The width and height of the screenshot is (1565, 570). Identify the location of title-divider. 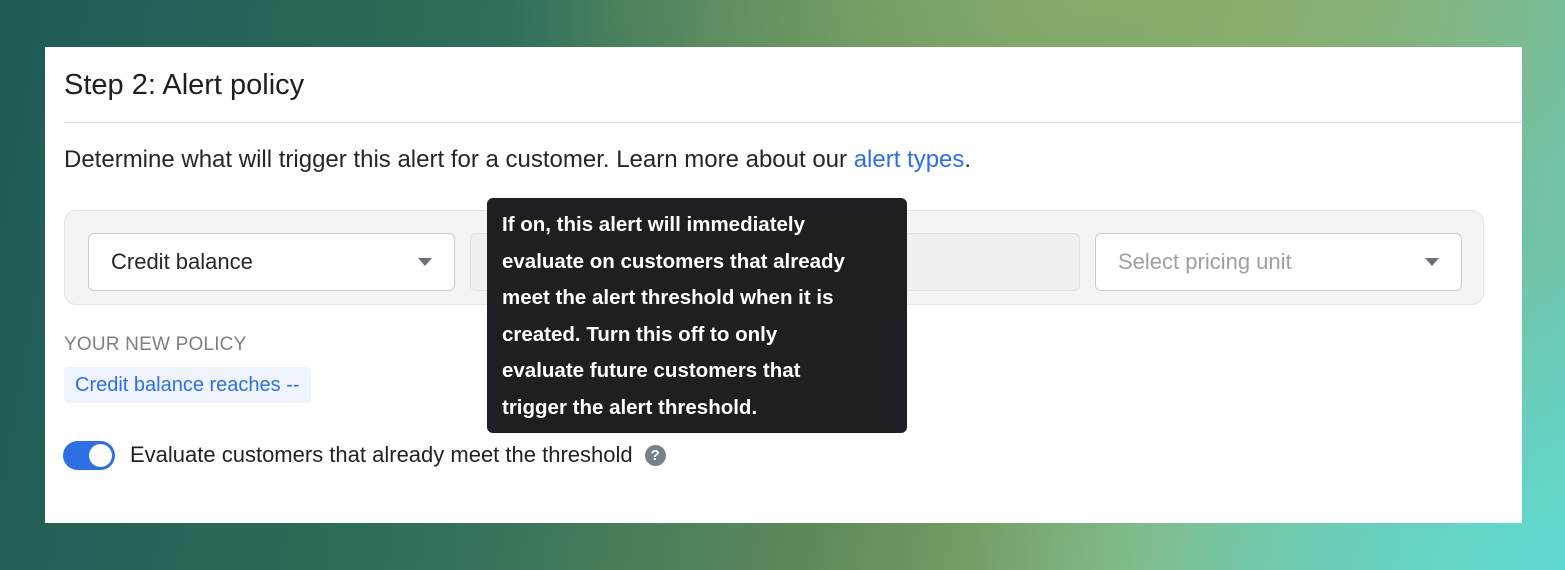
(793, 122).